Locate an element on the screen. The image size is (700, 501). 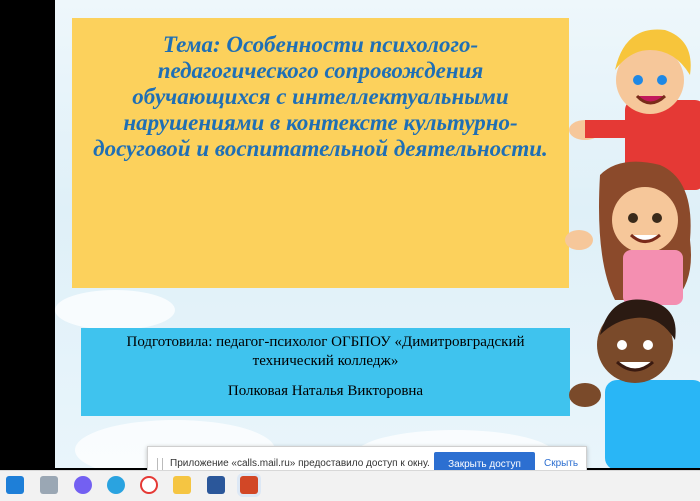
cloud-decoration is located at coordinates (115, 310).